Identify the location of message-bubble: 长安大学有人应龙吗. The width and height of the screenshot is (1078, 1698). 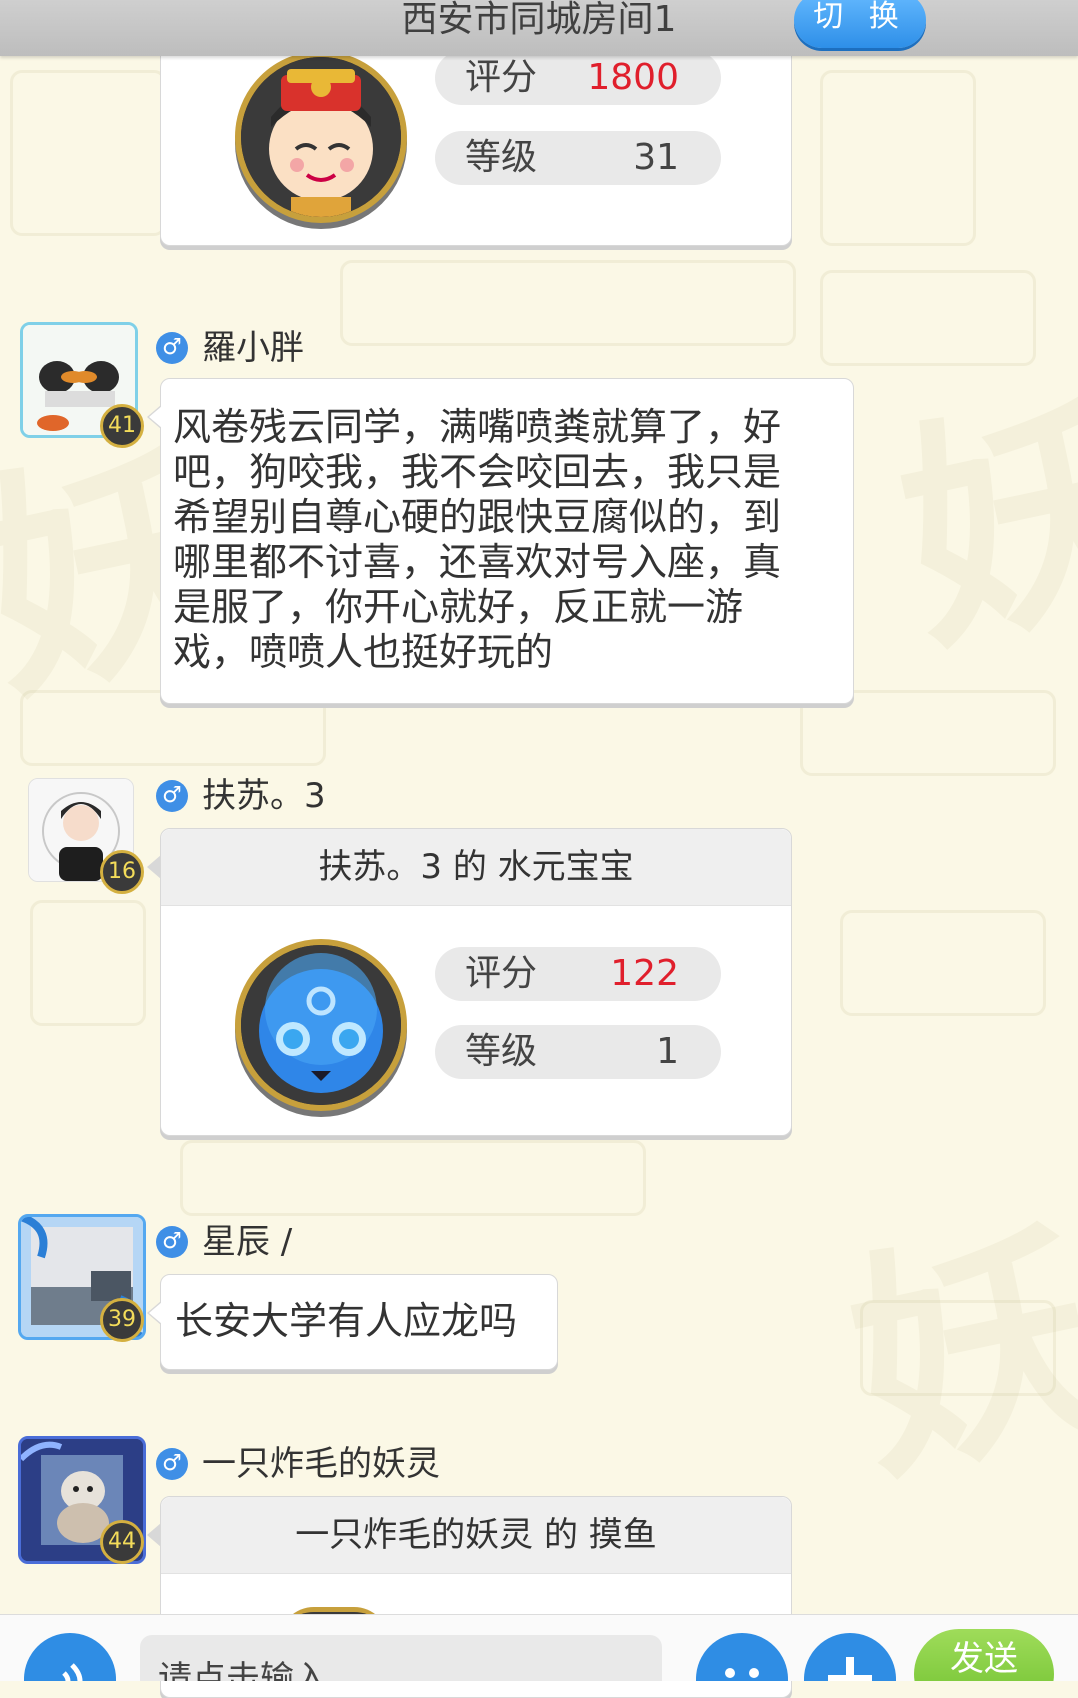
(352, 1322).